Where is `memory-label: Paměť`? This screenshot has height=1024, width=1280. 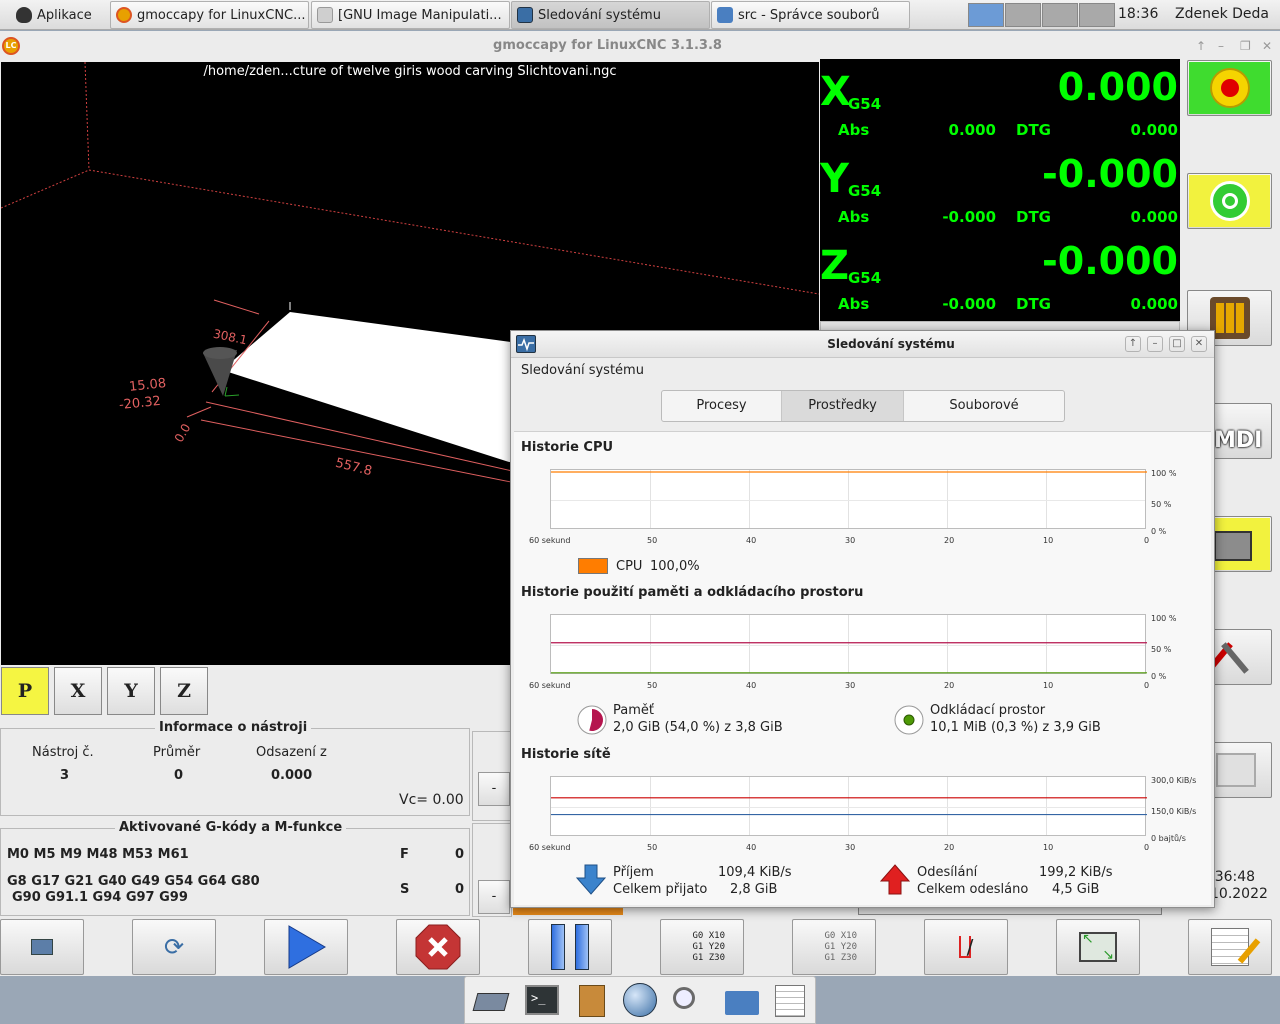
memory-label: Paměť is located at coordinates (633, 710).